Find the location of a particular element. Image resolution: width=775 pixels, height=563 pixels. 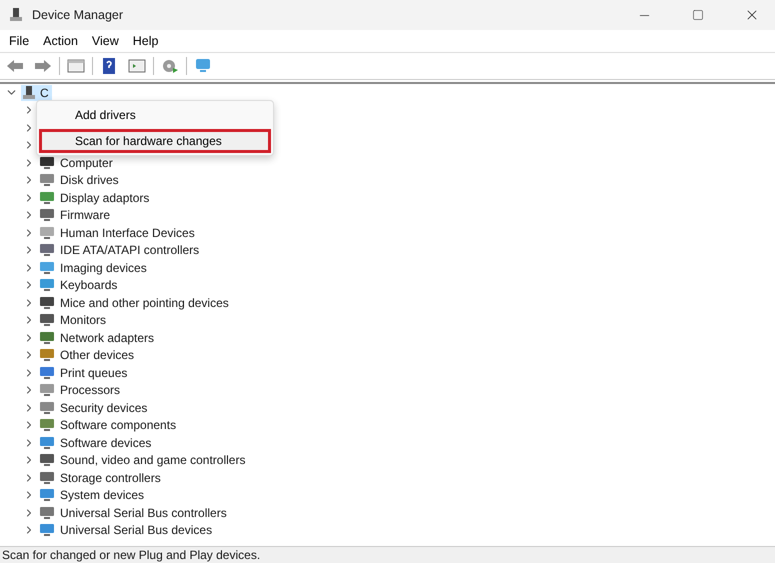

window-title: Device Manager is located at coordinates (78, 15).